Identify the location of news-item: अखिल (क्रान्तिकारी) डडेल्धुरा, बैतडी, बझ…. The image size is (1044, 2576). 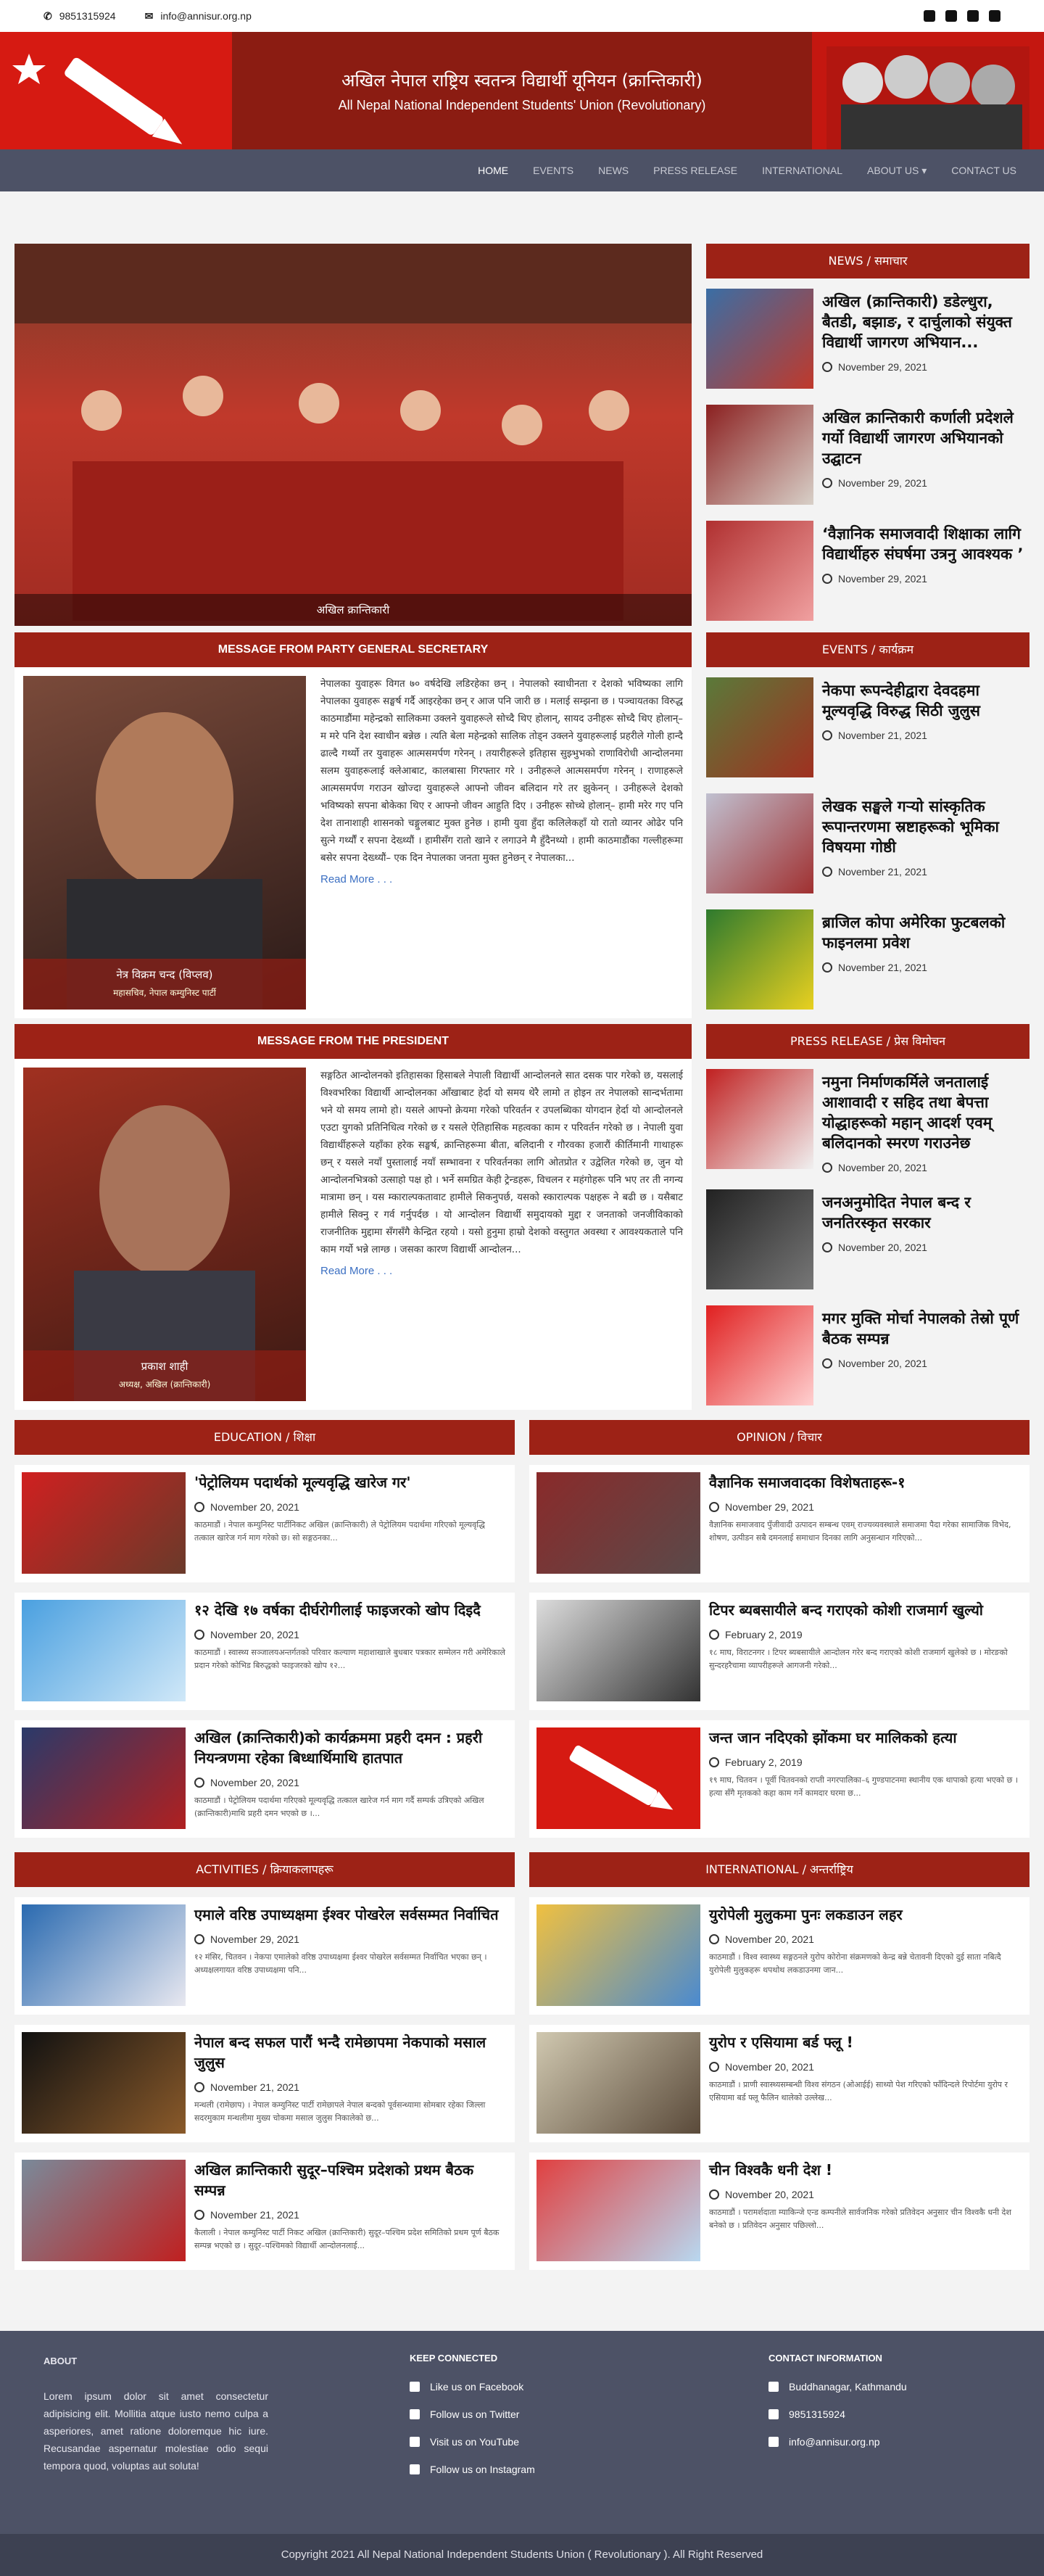
(868, 336).